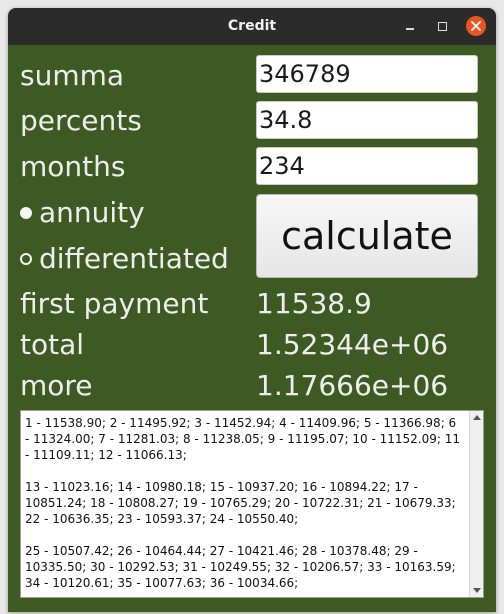  What do you see at coordinates (81, 120) in the screenshot?
I see `percents-label: percents` at bounding box center [81, 120].